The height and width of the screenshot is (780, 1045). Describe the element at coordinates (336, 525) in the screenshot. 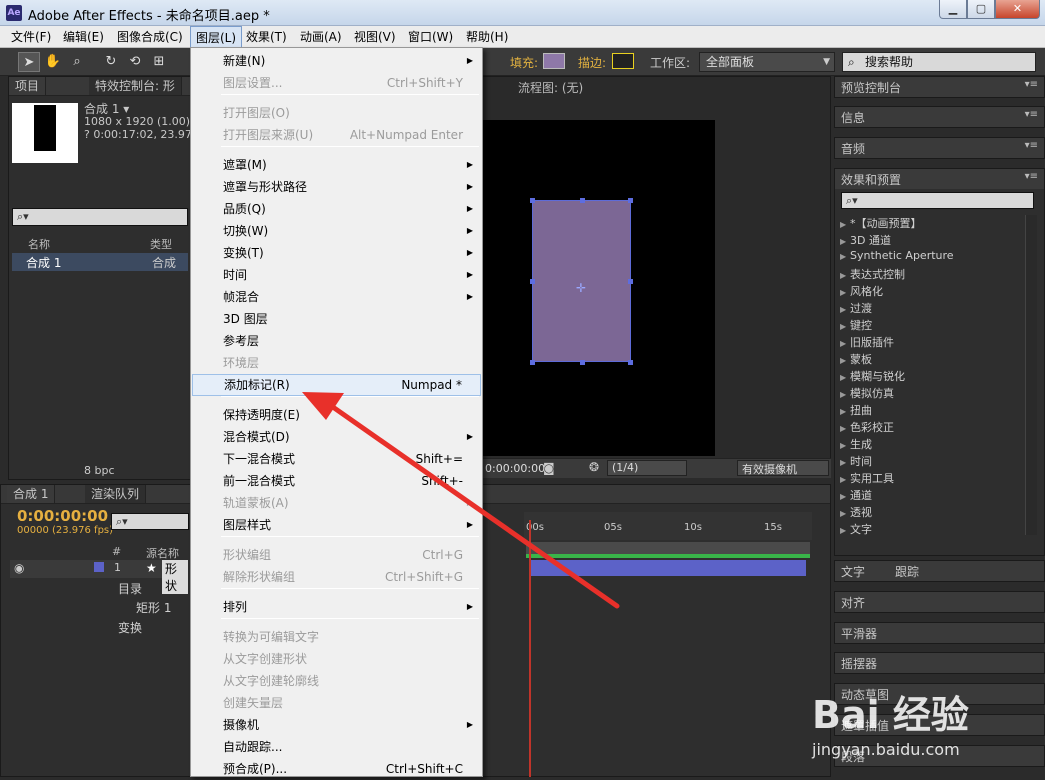

I see `menu-item: 图层样式 ▶` at that location.